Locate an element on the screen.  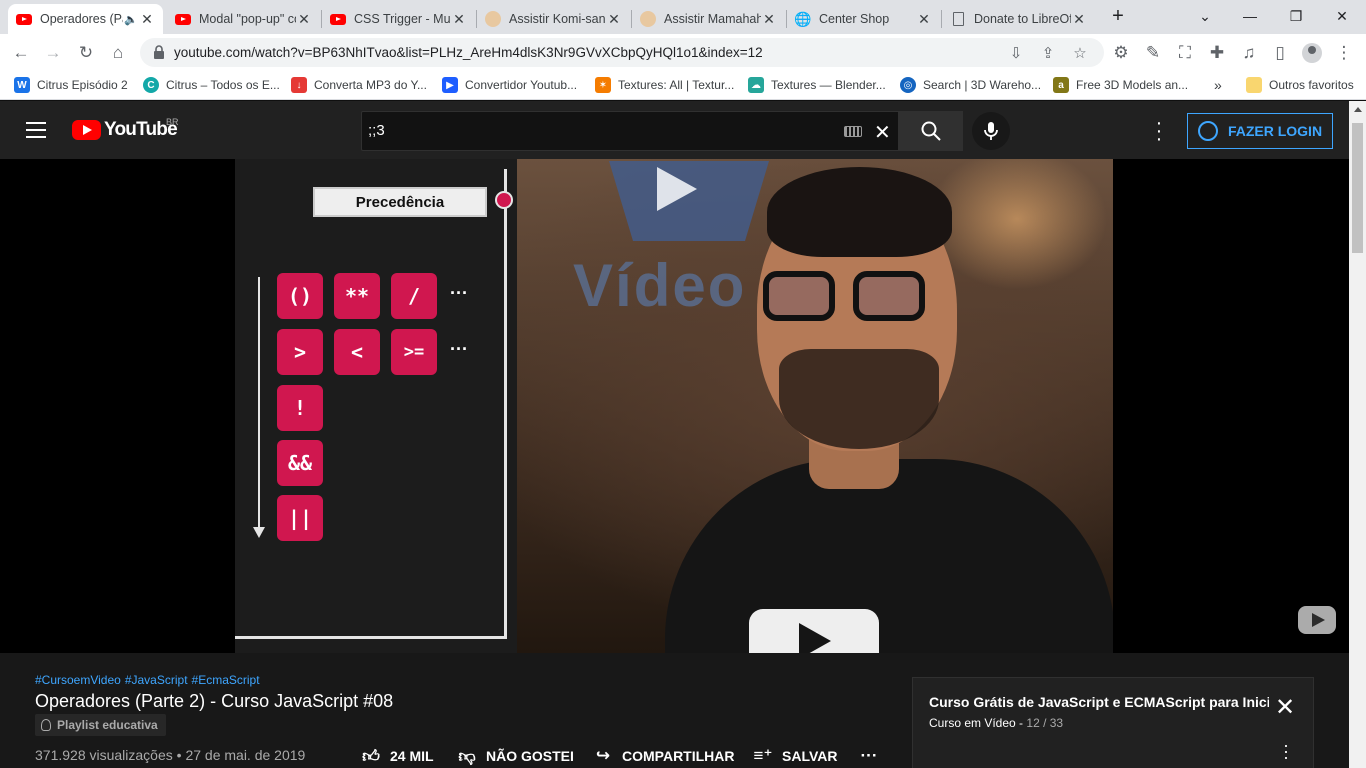
playlist-subtitle: Curso em Vídeo - 12 / 33 is located at coordinates (996, 723).